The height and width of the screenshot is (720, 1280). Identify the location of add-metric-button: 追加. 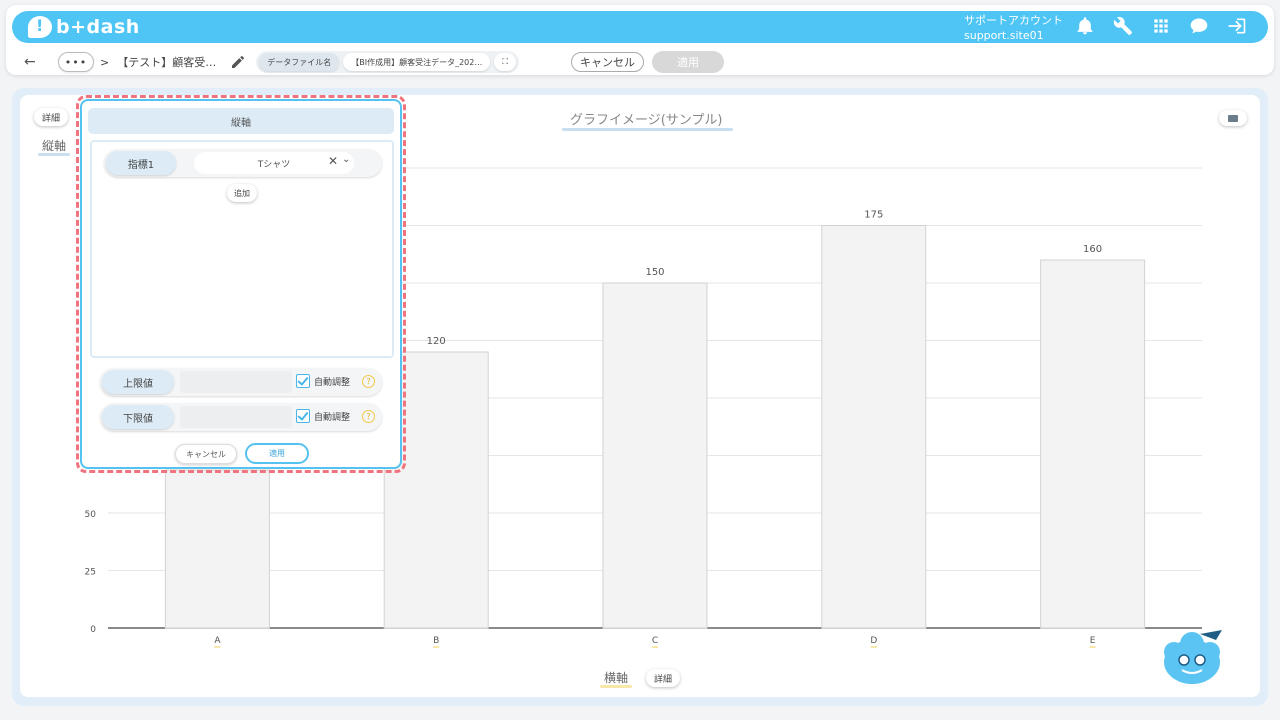
(242, 193).